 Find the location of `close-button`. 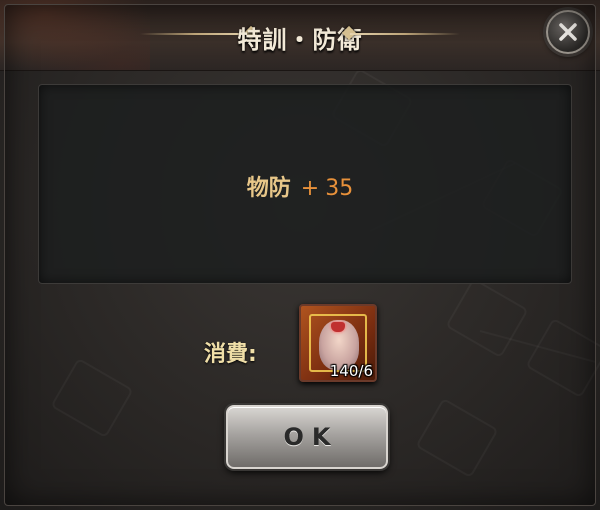

close-button is located at coordinates (568, 32).